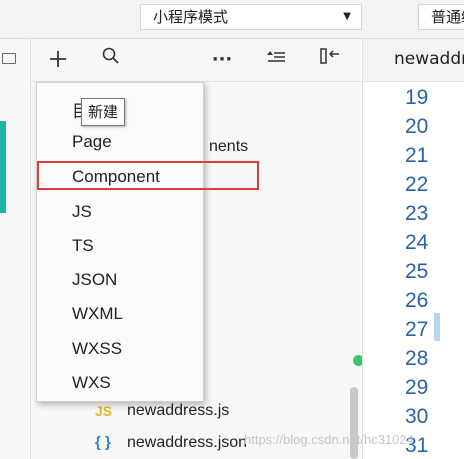  I want to click on file-newaddress-js: newaddress.js, so click(178, 411).